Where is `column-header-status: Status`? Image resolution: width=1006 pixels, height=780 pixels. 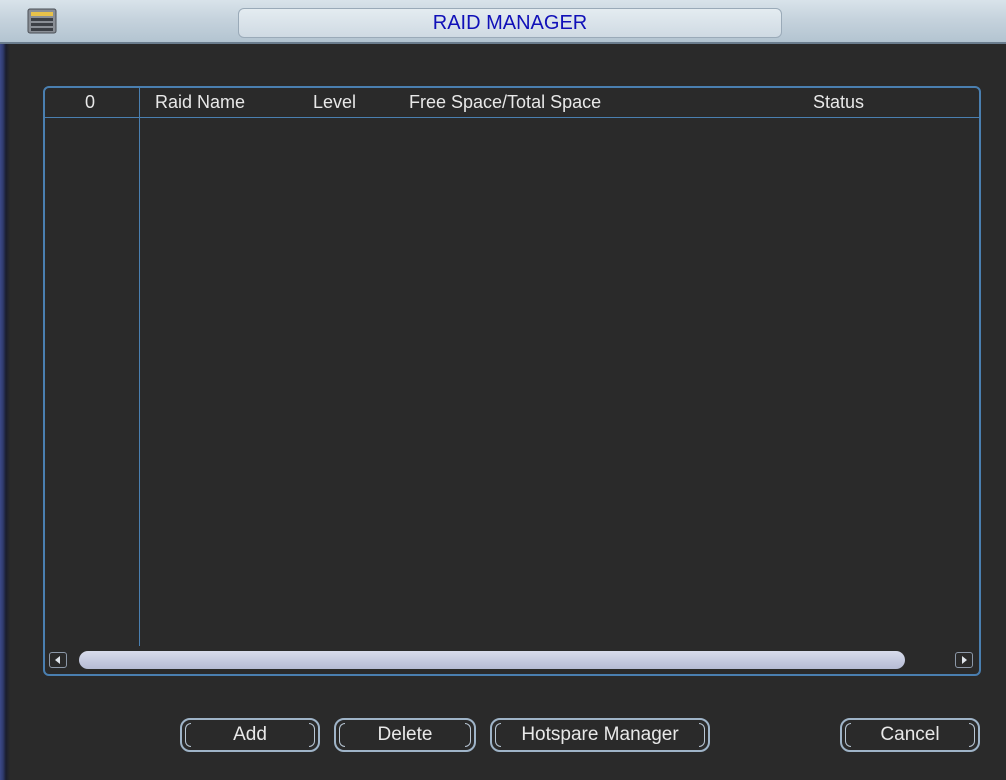
column-header-status: Status is located at coordinates (838, 102).